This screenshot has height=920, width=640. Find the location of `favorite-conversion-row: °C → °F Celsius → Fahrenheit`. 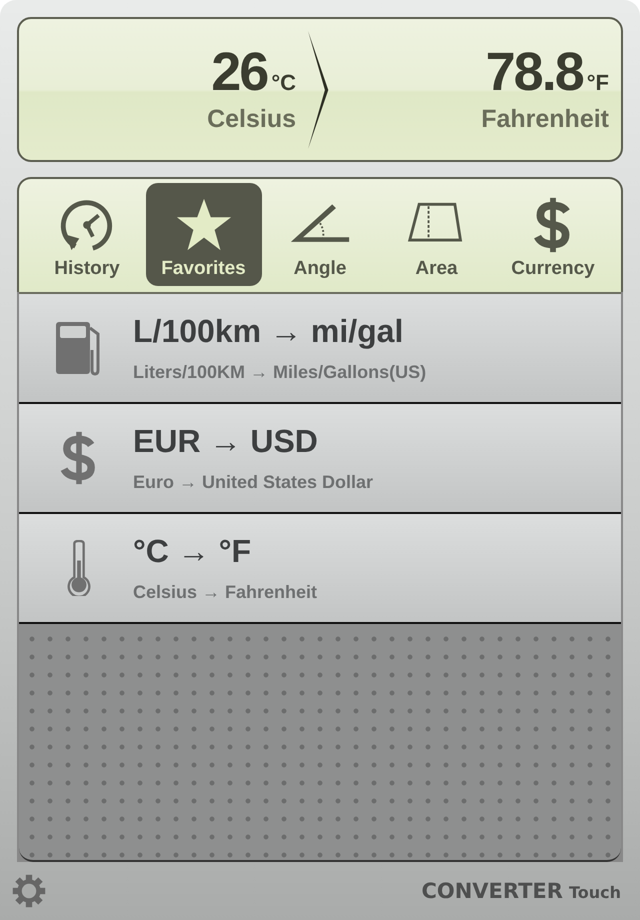

favorite-conversion-row: °C → °F Celsius → Fahrenheit is located at coordinates (320, 567).